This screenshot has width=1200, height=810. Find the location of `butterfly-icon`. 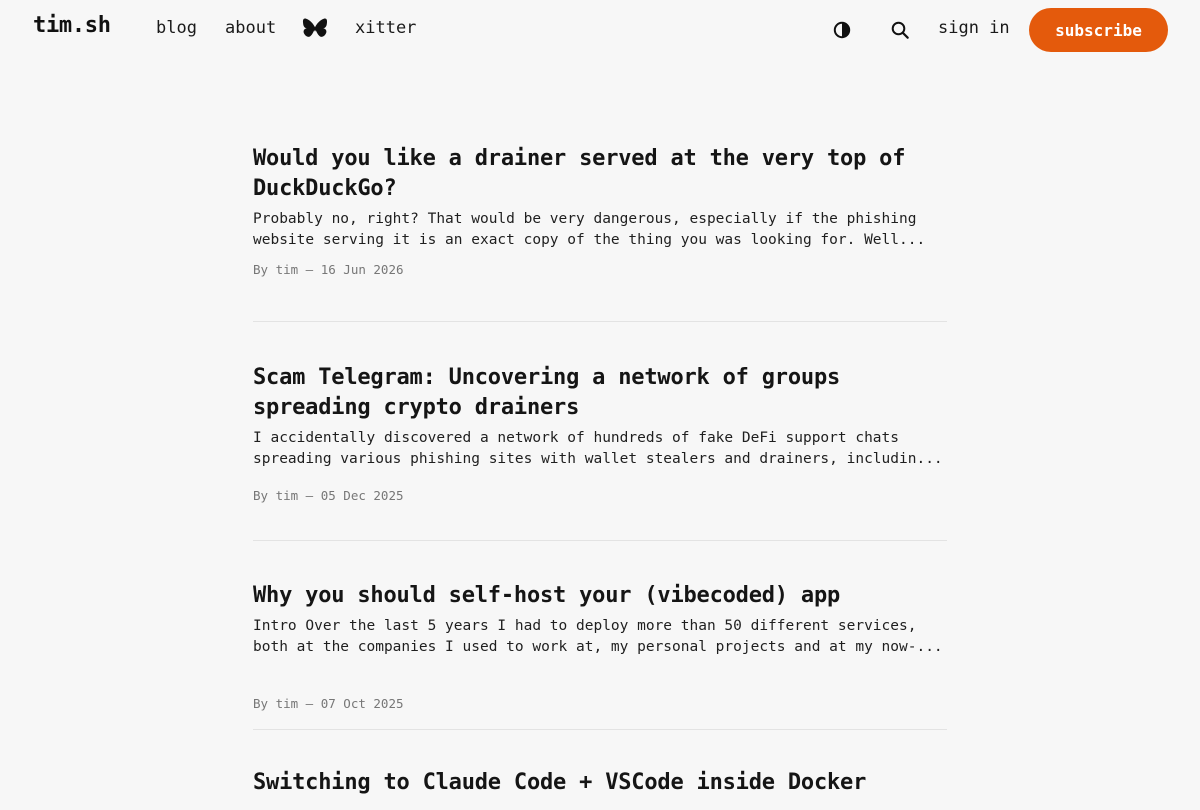

butterfly-icon is located at coordinates (315, 27).